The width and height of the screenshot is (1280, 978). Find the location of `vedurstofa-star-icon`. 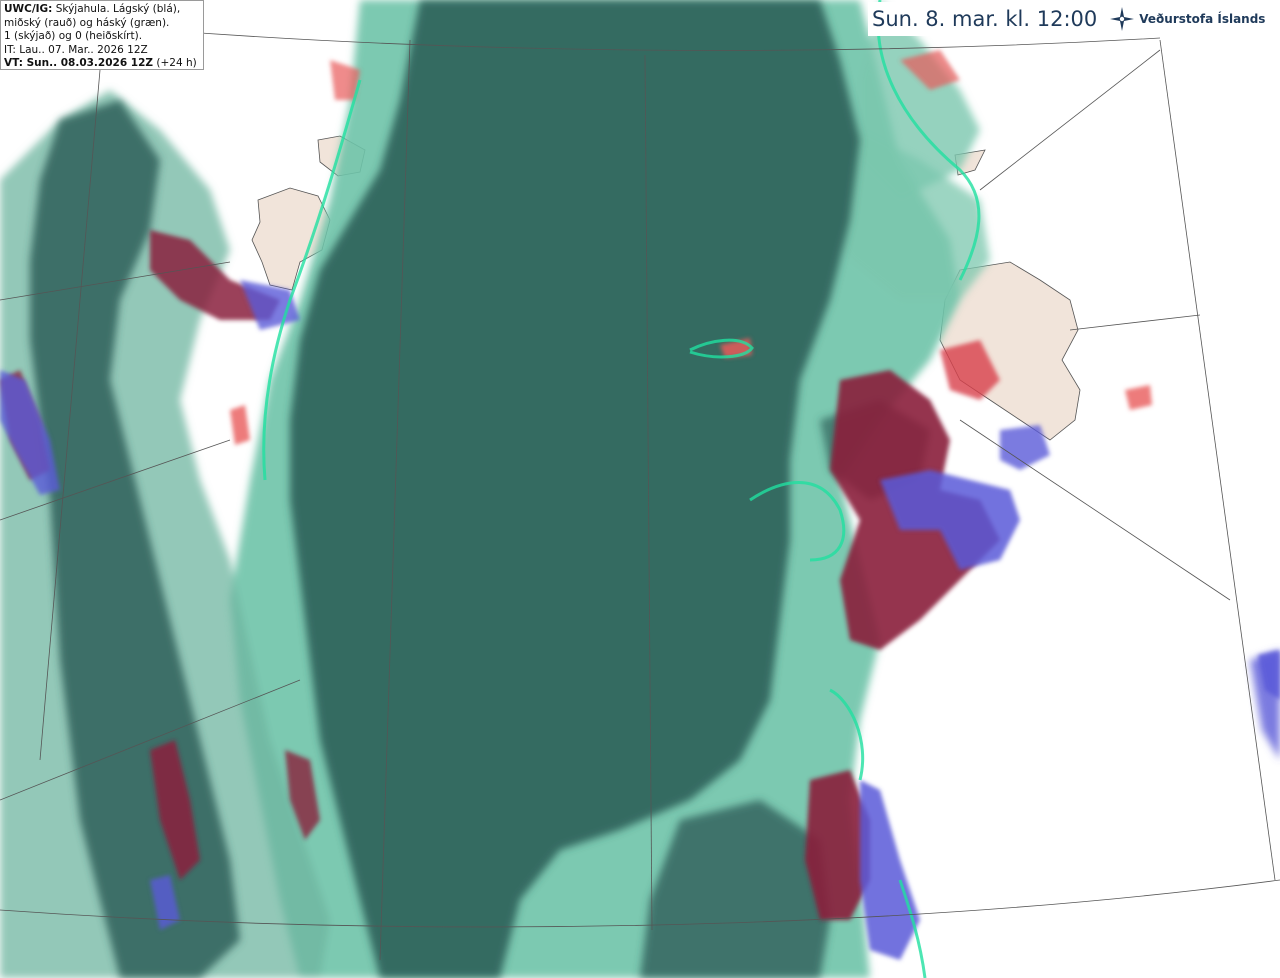

vedurstofa-star-icon is located at coordinates (1122, 19).